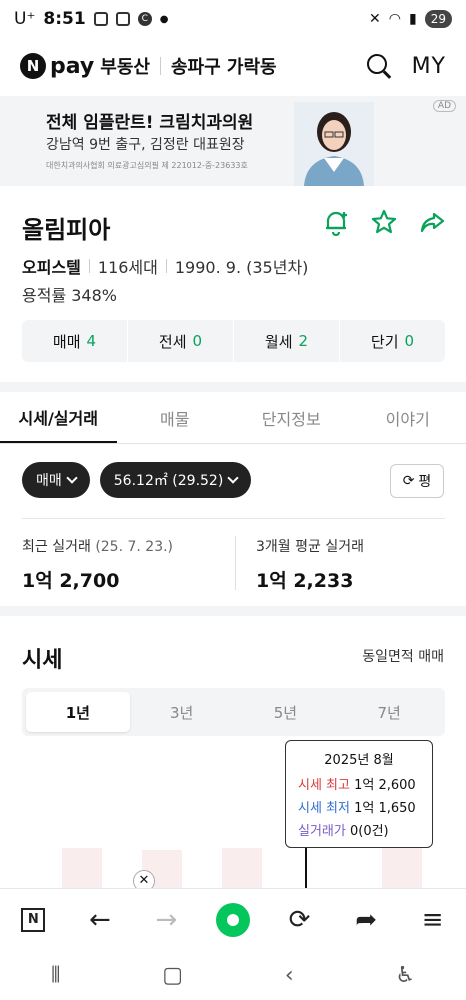 The image size is (466, 1000). Describe the element at coordinates (175, 417) in the screenshot. I see `tab-listings: 매물` at that location.